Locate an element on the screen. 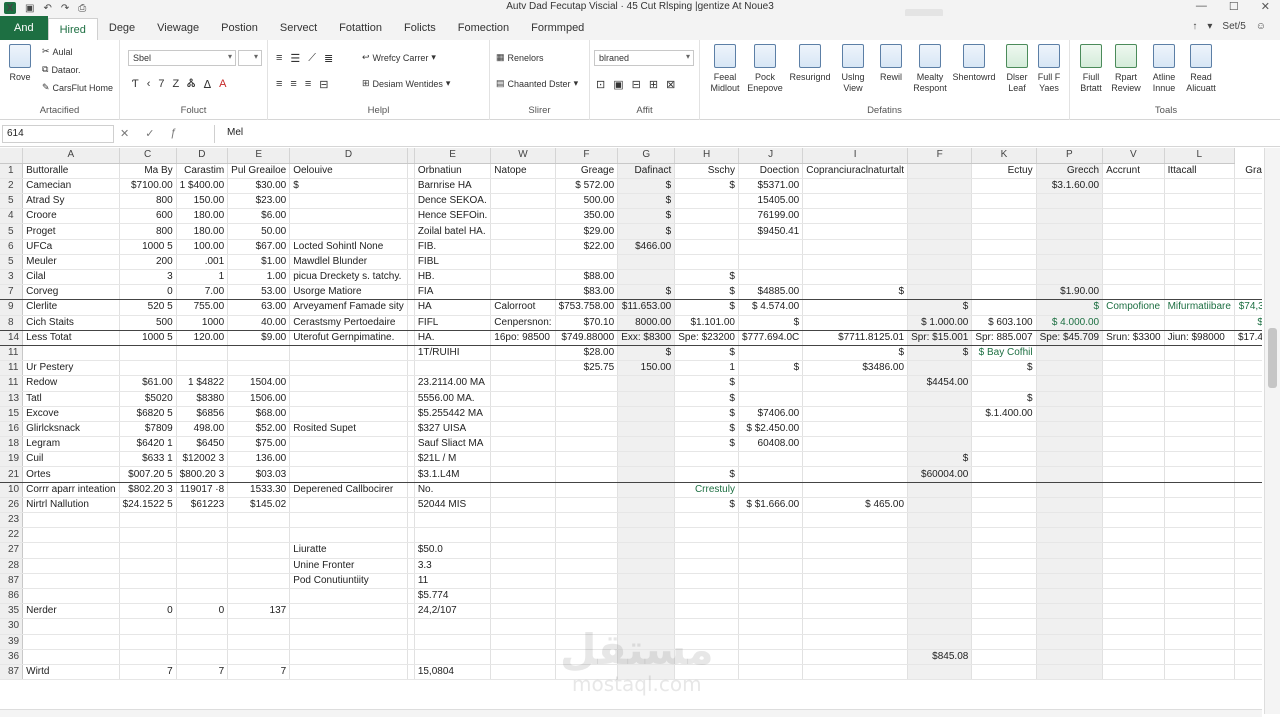  row-header: 6 is located at coordinates (12, 247).